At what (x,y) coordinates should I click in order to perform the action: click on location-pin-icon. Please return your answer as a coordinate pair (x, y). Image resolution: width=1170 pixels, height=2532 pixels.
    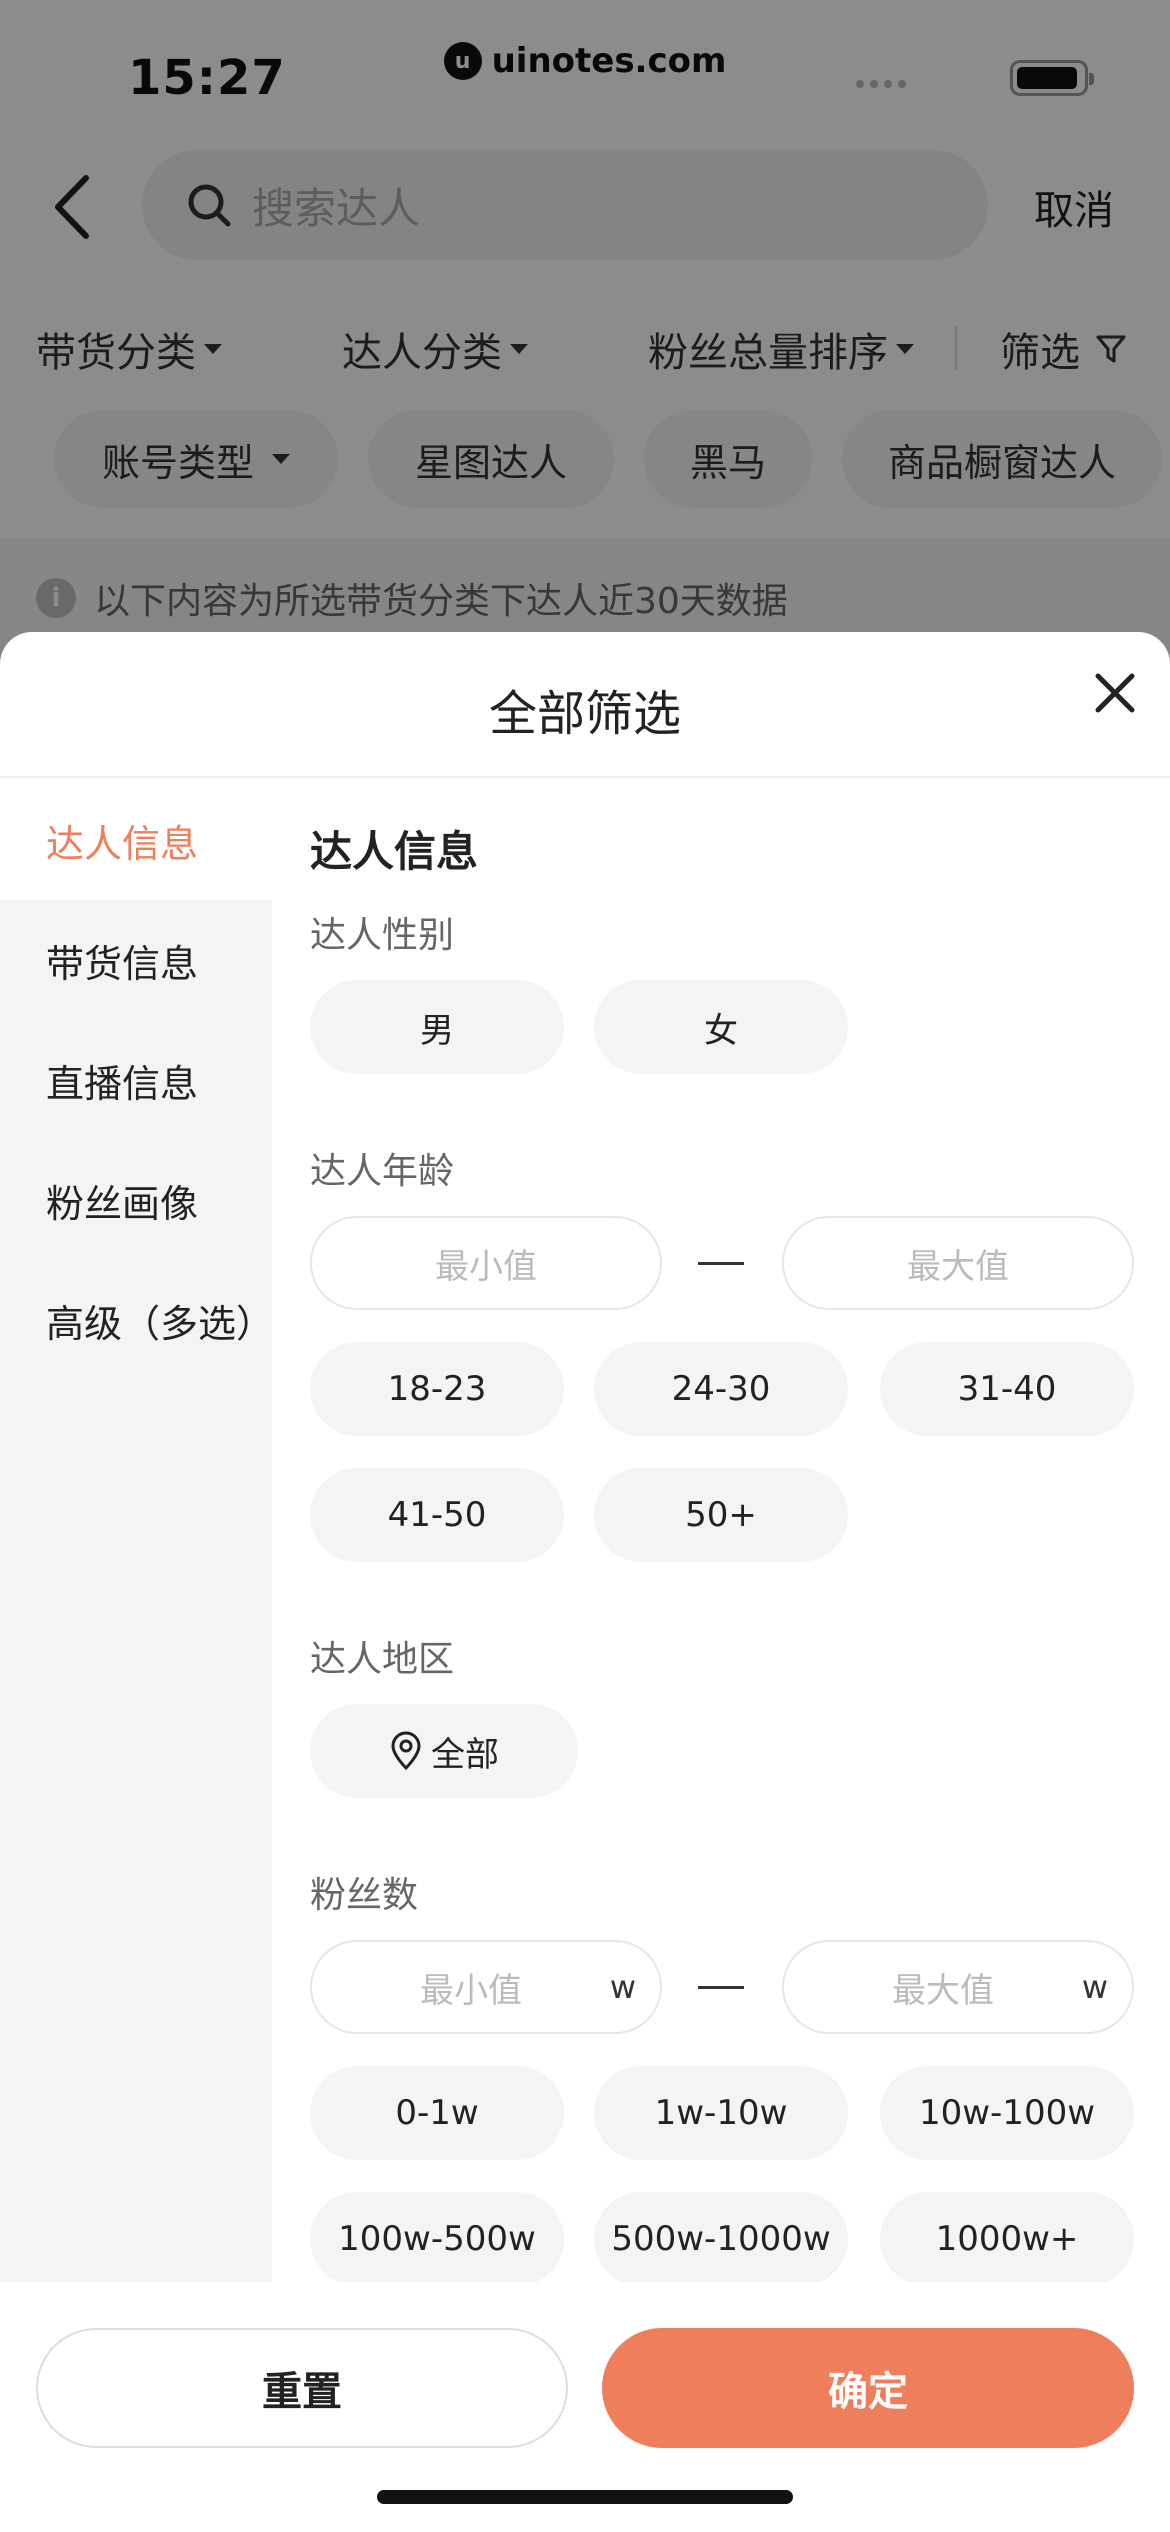
    Looking at the image, I should click on (406, 1751).